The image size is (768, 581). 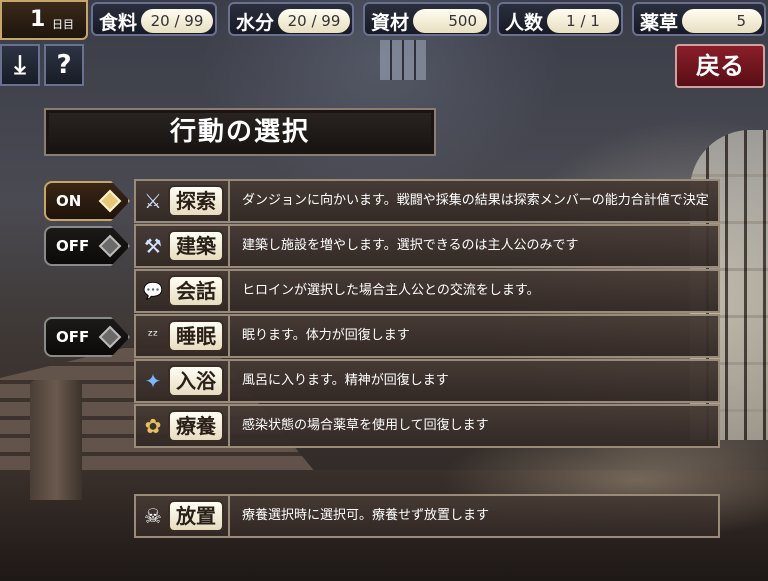 I want to click on day-unit: 日目, so click(x=63, y=24).